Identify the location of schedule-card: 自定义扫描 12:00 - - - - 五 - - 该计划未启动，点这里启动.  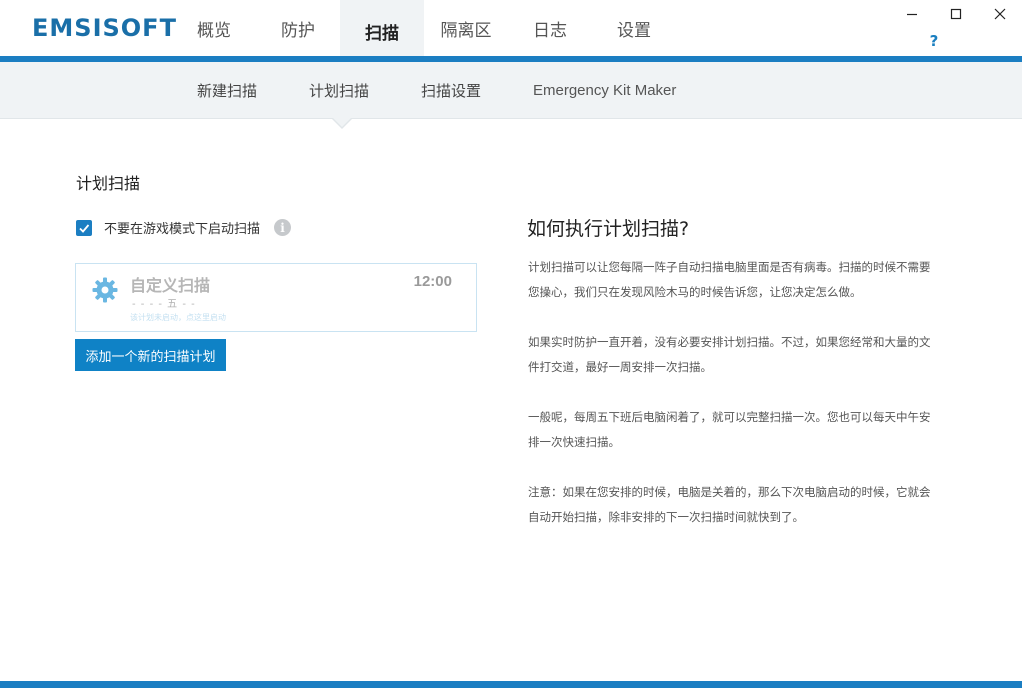
(276, 297).